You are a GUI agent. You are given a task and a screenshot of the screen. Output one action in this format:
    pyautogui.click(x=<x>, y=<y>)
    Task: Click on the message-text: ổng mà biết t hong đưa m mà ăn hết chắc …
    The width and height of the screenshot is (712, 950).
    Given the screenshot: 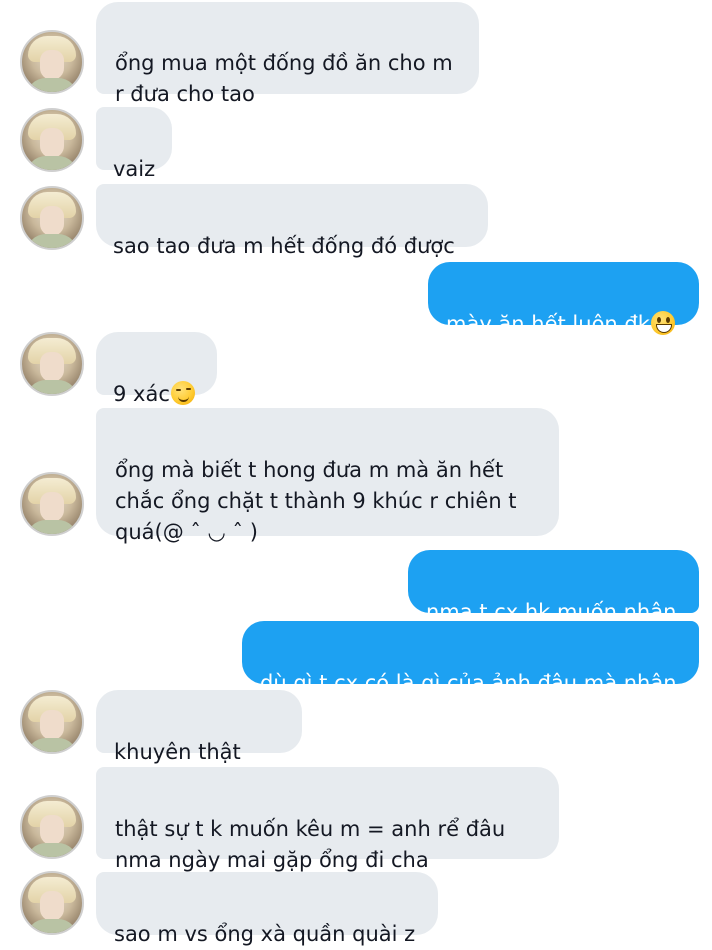 What is the action you would take?
    pyautogui.click(x=316, y=501)
    